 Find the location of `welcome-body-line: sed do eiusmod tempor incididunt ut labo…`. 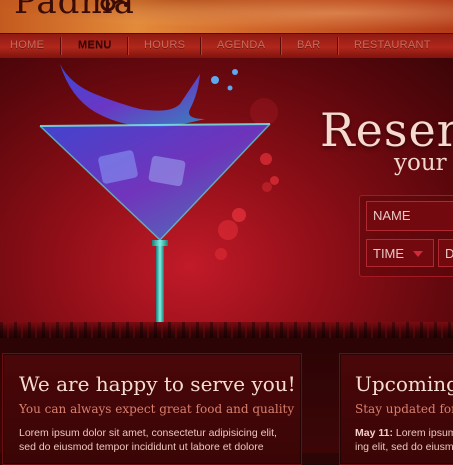

welcome-body-line: sed do eiusmod tempor incididunt ut labo… is located at coordinates (141, 447).